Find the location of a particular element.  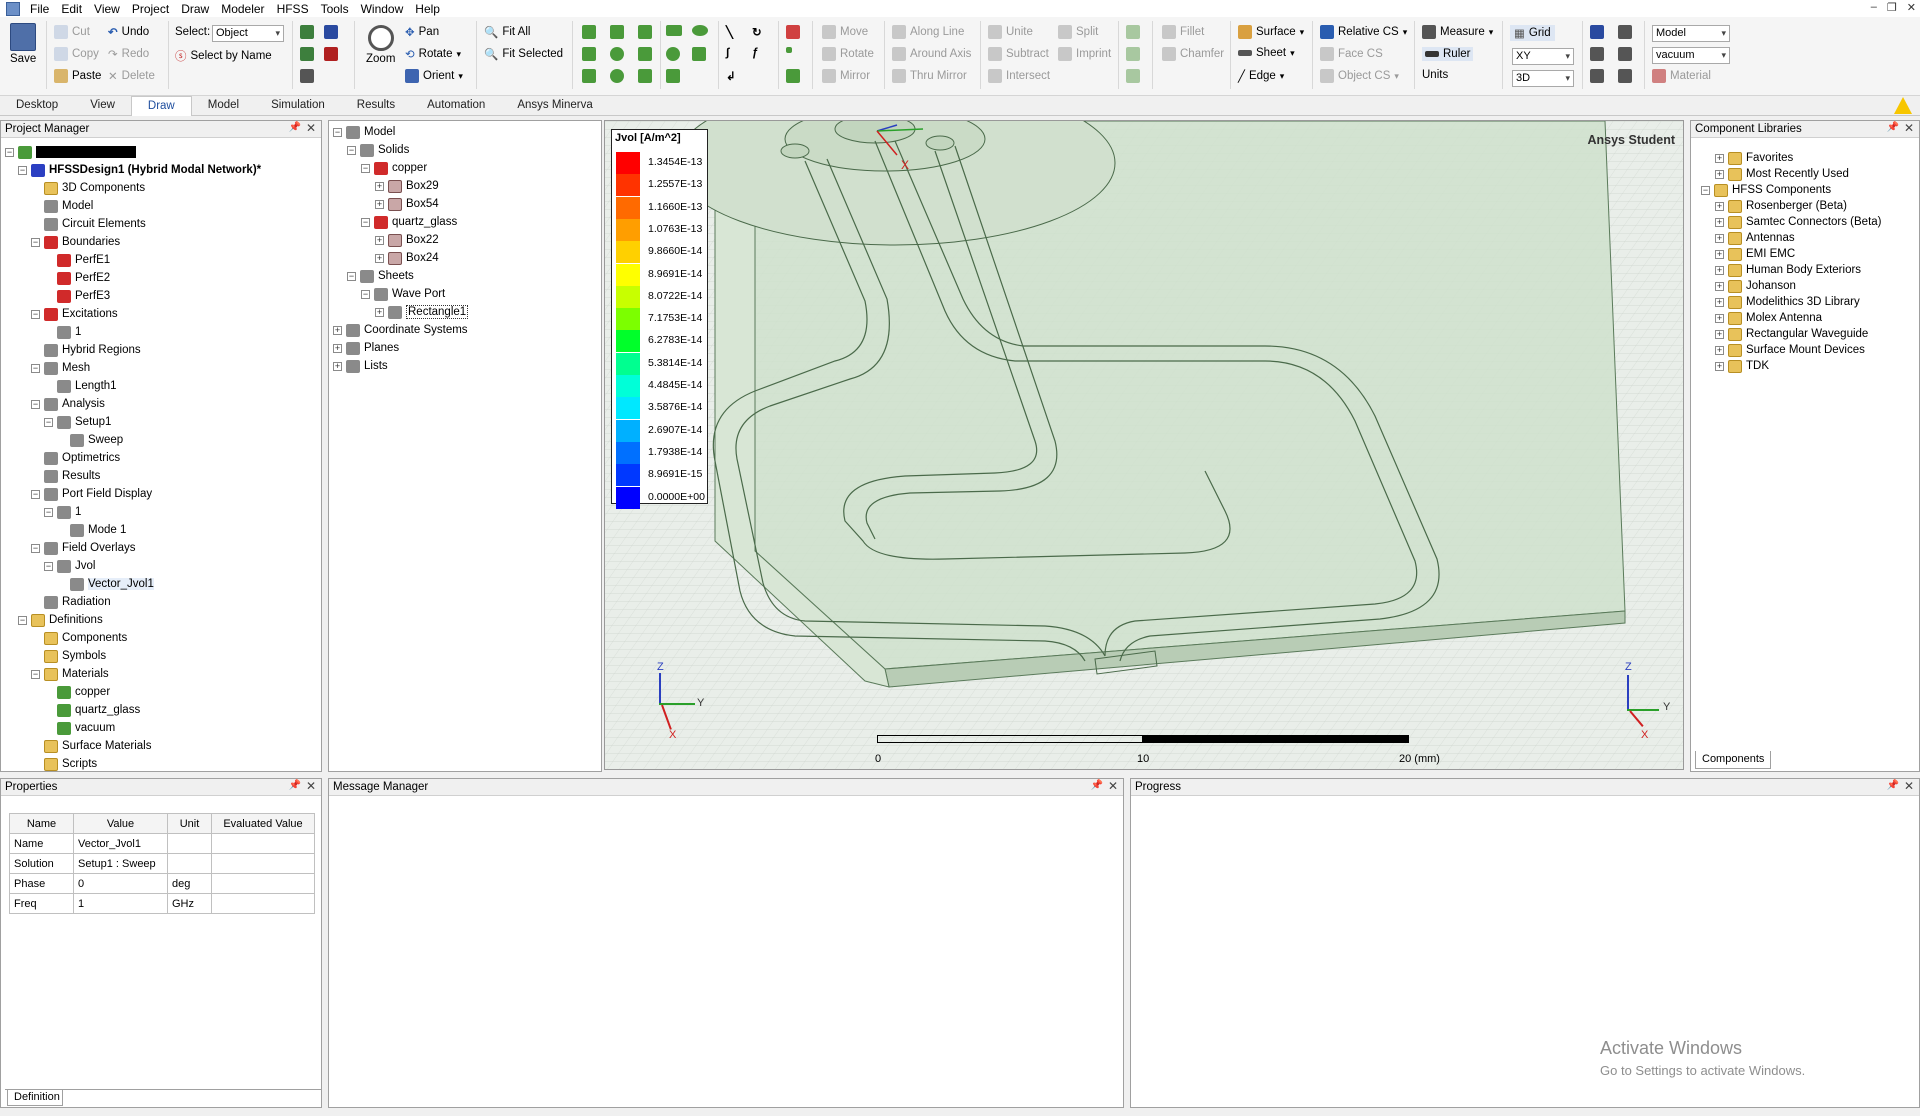

draw-point2-button is located at coordinates (789, 50).